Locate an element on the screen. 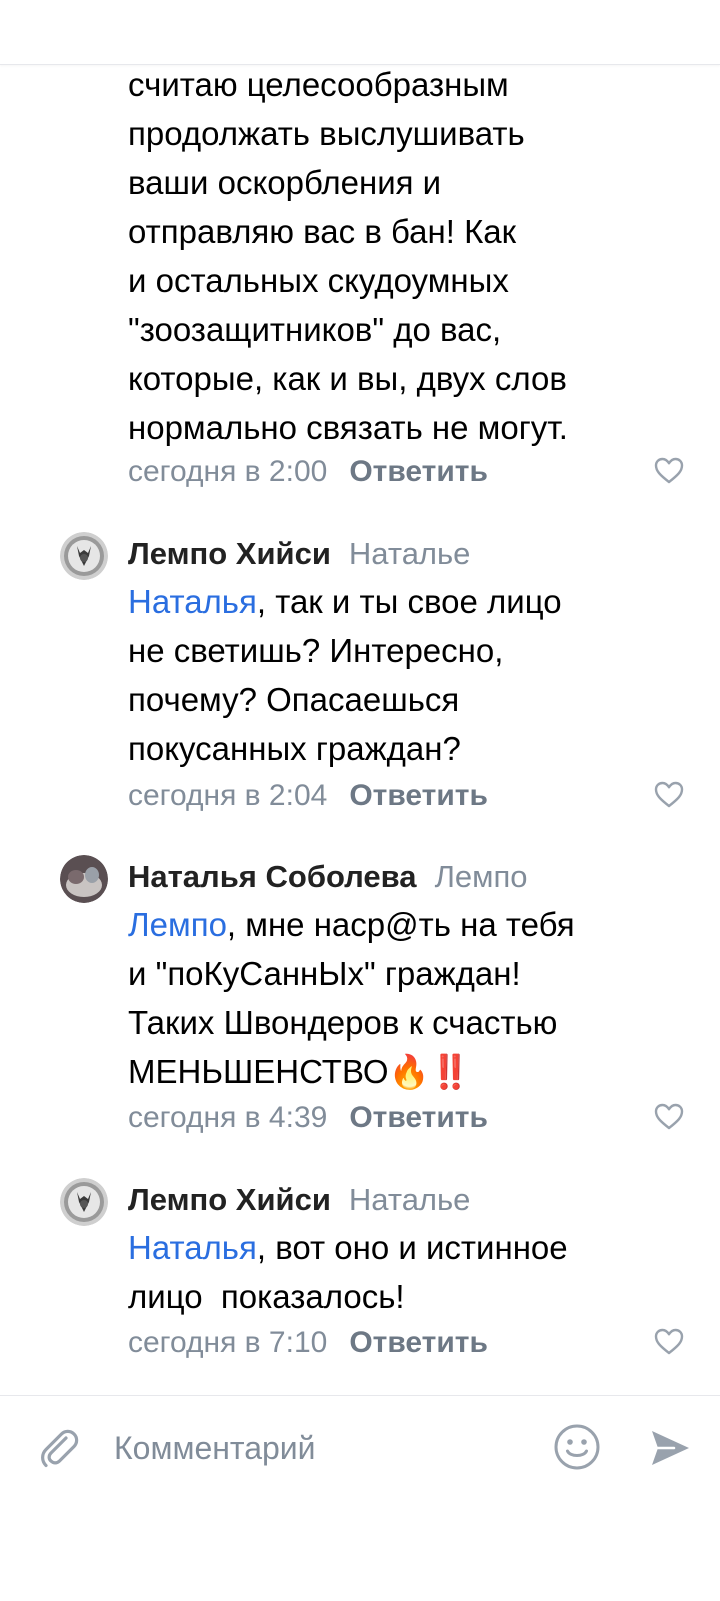 The image size is (720, 1601). emoji-fire-exclamation: 🔥‼️ is located at coordinates (429, 1071).